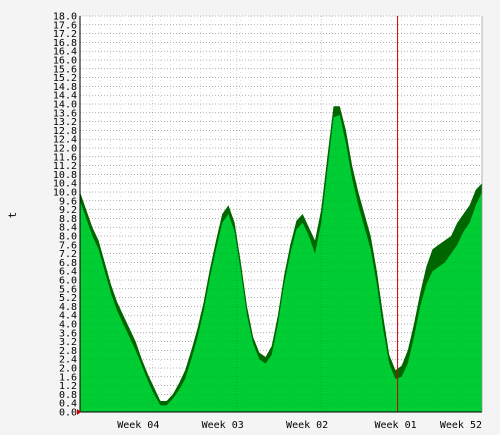 The image size is (500, 435). I want to click on x-tick-label: Week 02, so click(307, 425).